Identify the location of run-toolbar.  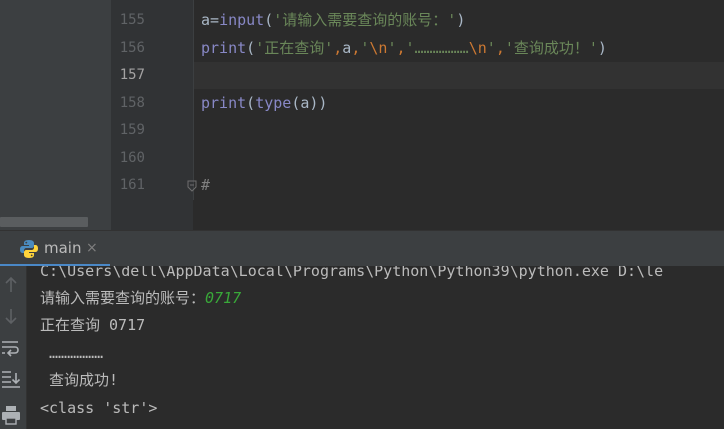
(13, 347).